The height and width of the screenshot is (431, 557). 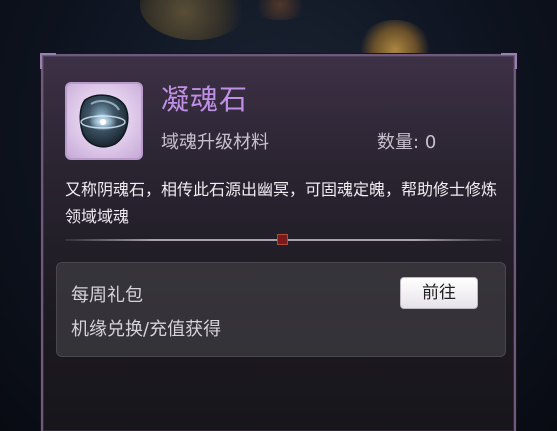 I want to click on source-title: 每周礼包, so click(x=107, y=295).